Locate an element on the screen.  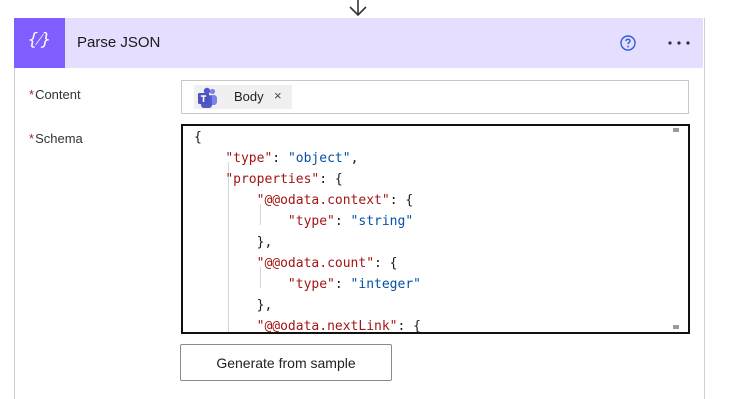
token-label: Body is located at coordinates (249, 96).